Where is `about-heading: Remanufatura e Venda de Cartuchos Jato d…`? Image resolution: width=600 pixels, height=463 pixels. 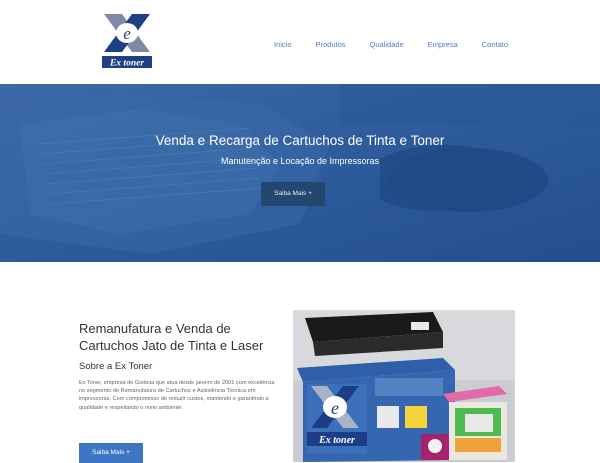
about-heading: Remanufatura e Venda de Cartuchos Jato d… is located at coordinates (171, 337).